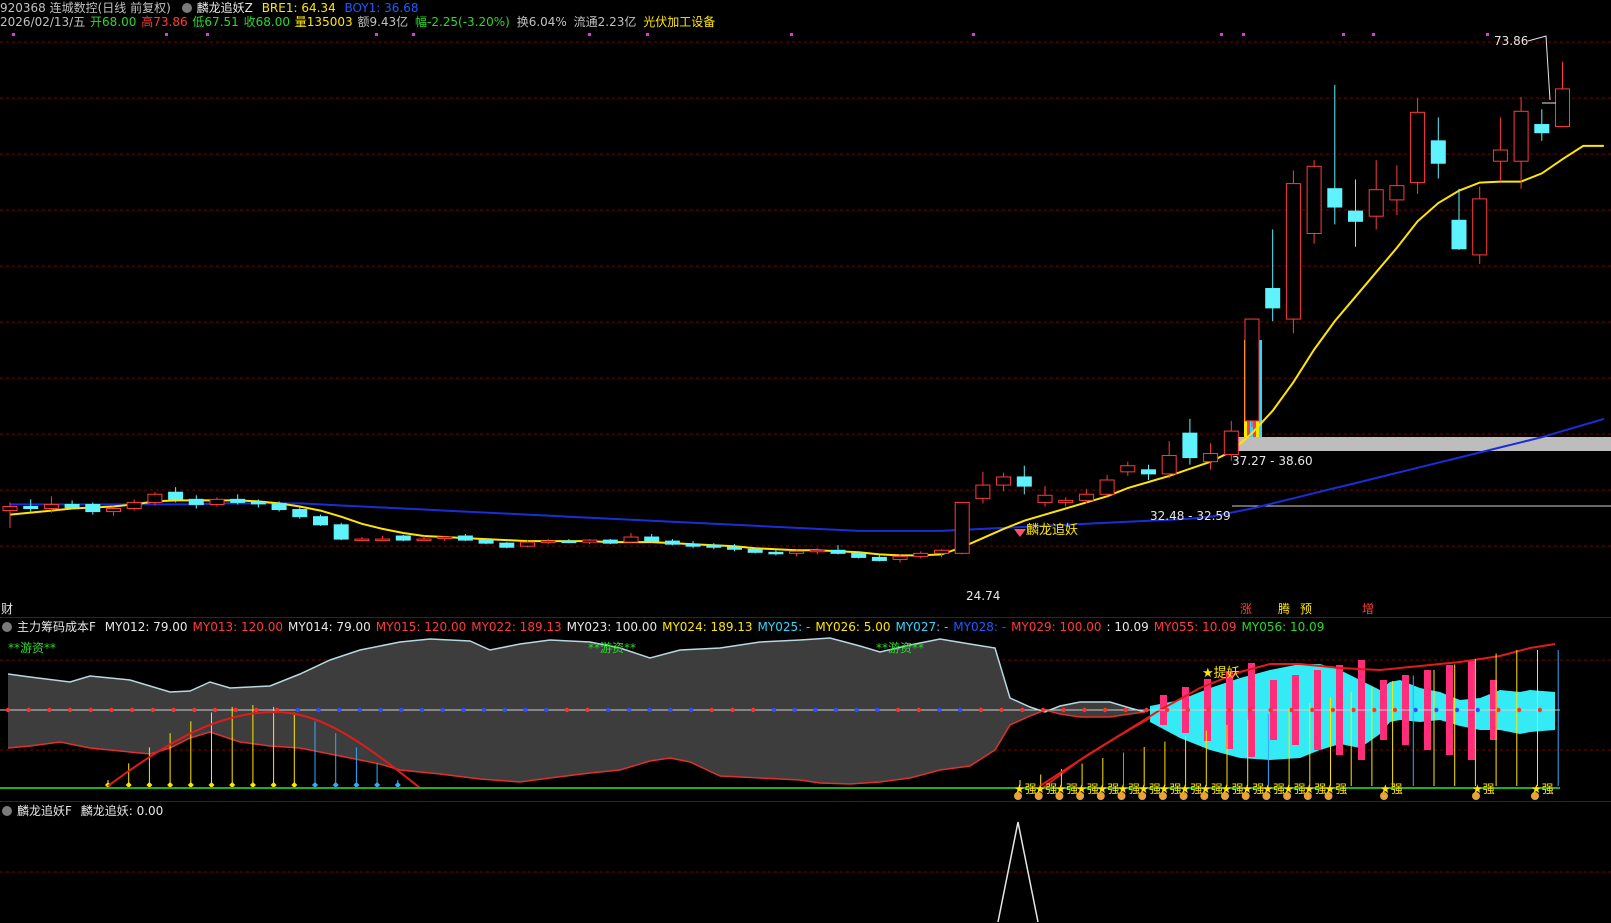 The image size is (1611, 923). What do you see at coordinates (1284, 608) in the screenshot?
I see `marker-teng: 腾` at bounding box center [1284, 608].